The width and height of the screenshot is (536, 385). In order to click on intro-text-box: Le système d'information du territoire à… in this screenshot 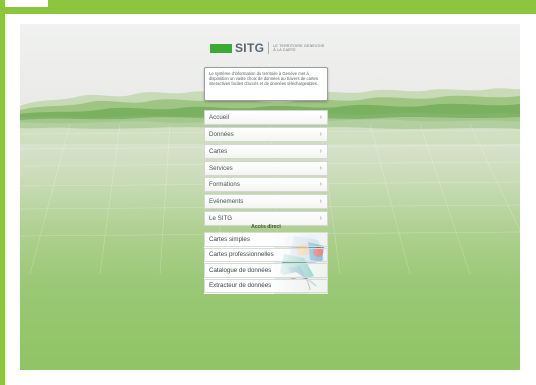, I will do `click(266, 84)`.